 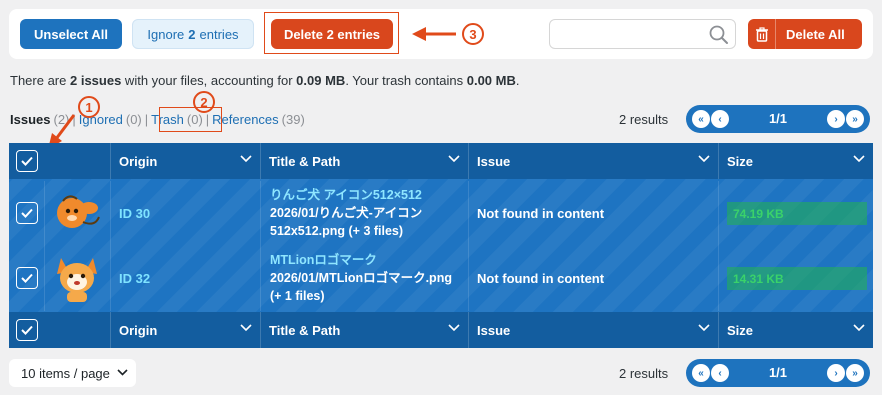 What do you see at coordinates (642, 34) in the screenshot?
I see `search-input` at bounding box center [642, 34].